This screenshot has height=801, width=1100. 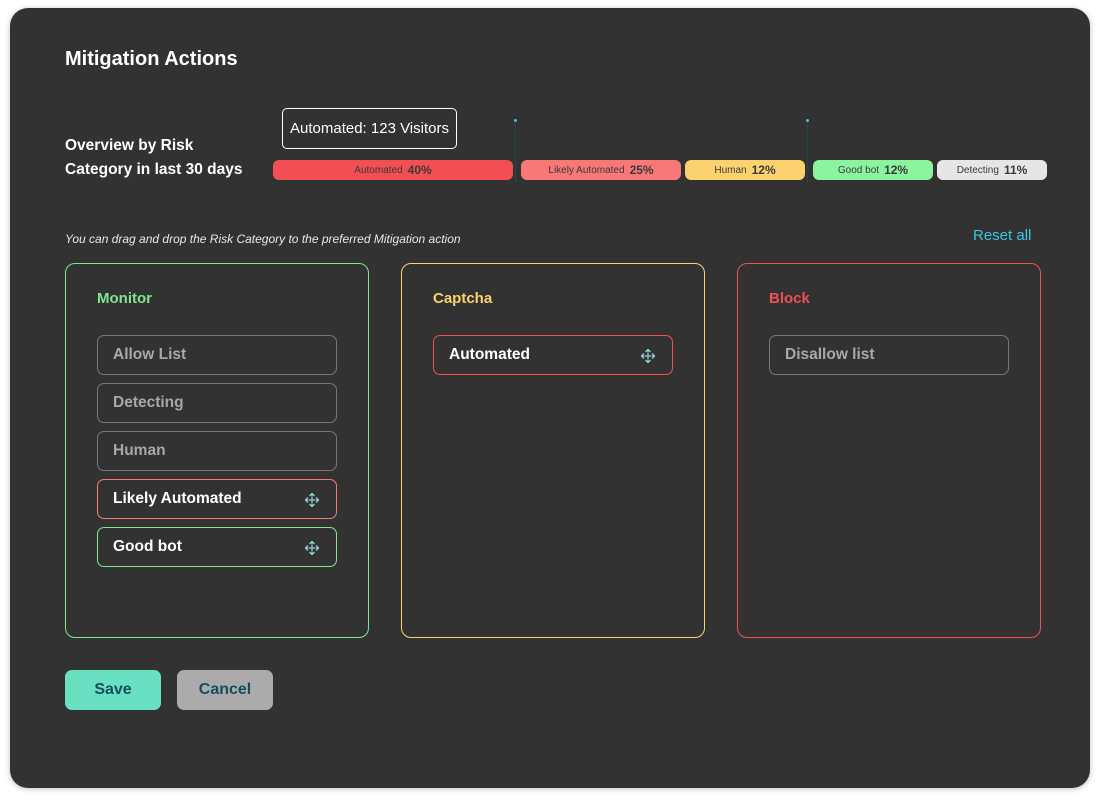 I want to click on segment-label: Detecting, so click(x=977, y=170).